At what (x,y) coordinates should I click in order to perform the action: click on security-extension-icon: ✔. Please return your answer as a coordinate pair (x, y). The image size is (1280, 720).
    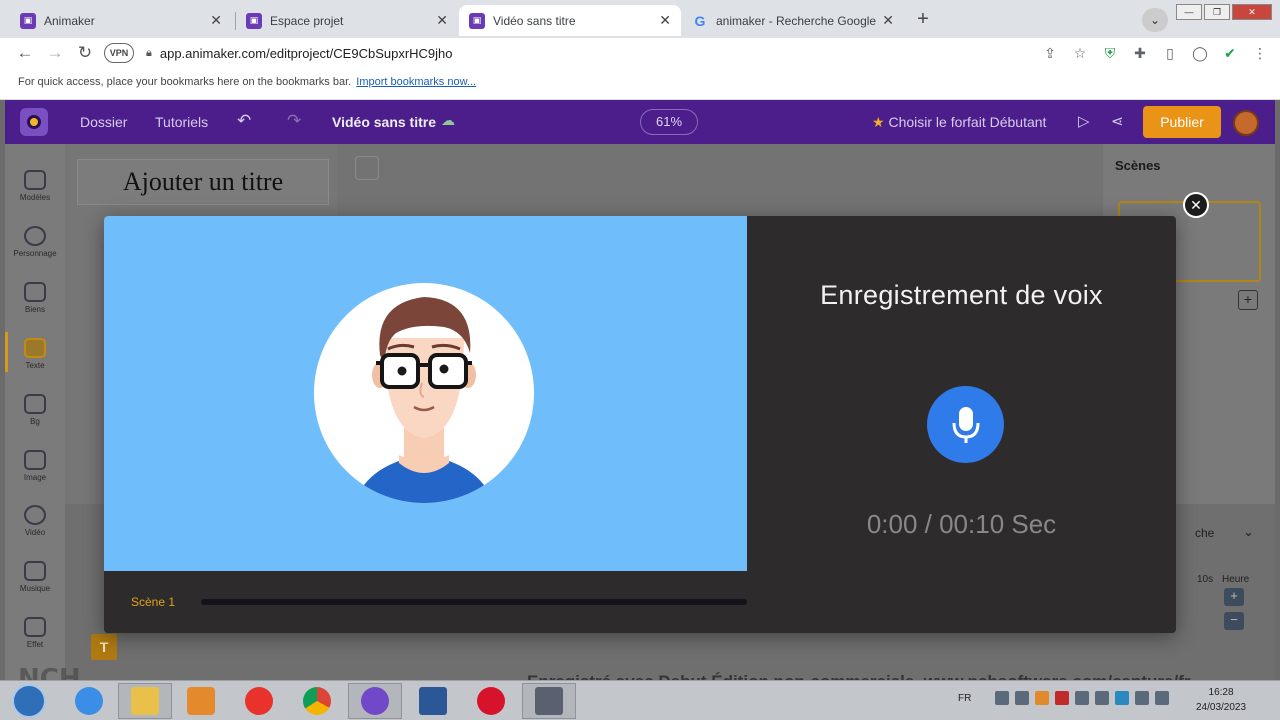
    Looking at the image, I should click on (1230, 53).